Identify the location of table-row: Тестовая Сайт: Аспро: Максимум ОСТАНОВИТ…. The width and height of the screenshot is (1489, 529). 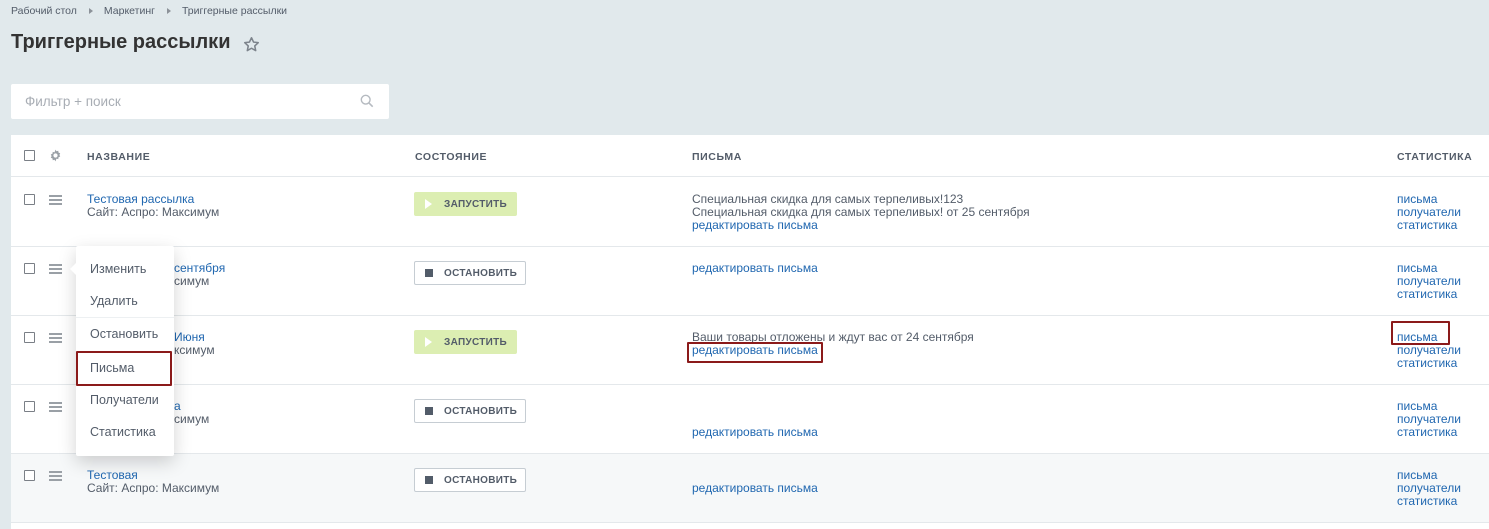
(750, 488).